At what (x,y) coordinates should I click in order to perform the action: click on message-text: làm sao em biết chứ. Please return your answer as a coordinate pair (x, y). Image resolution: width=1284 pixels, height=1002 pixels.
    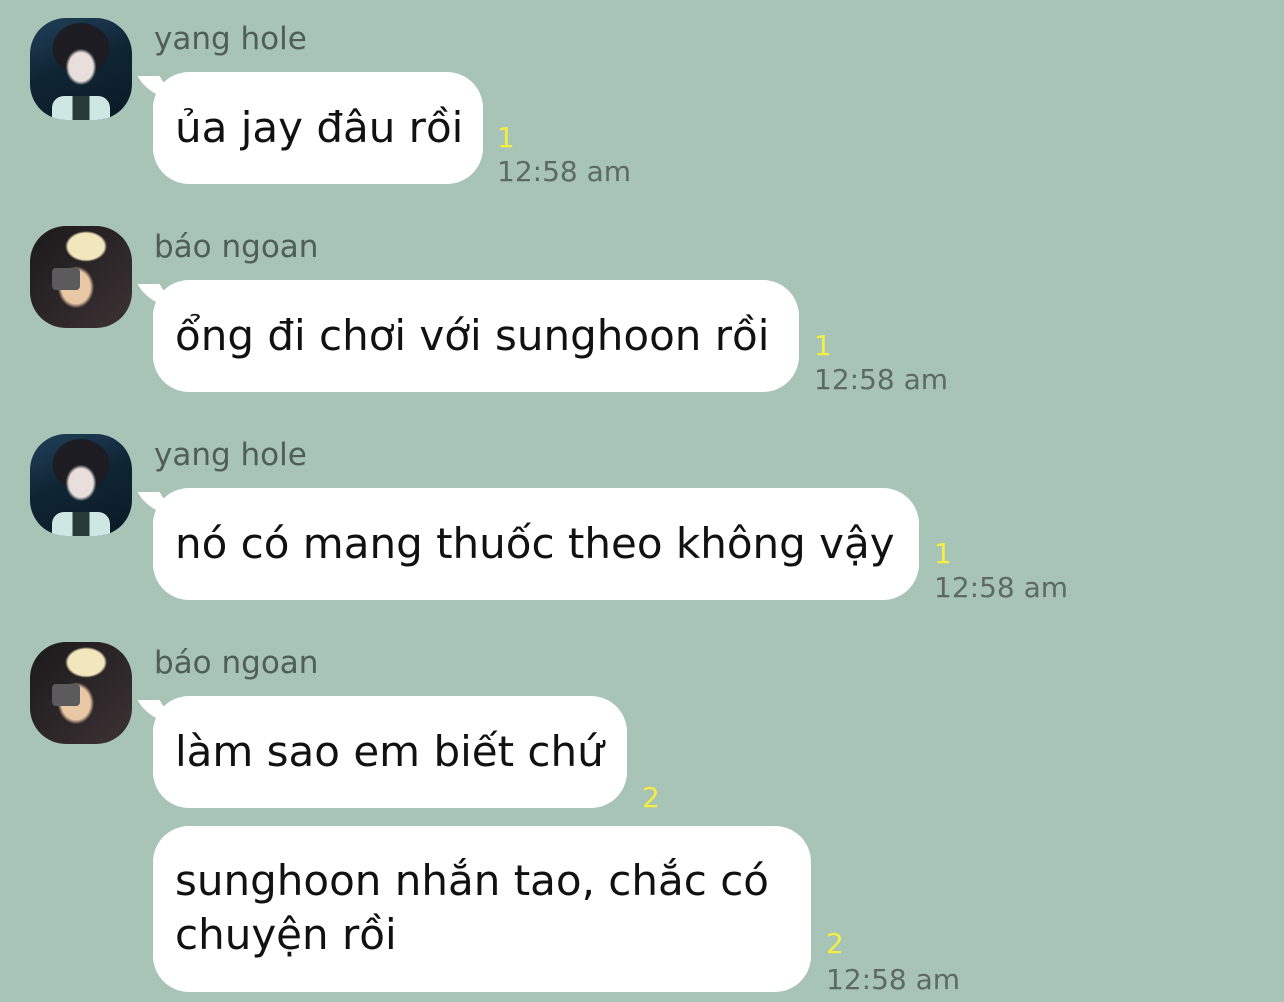
    Looking at the image, I should click on (389, 751).